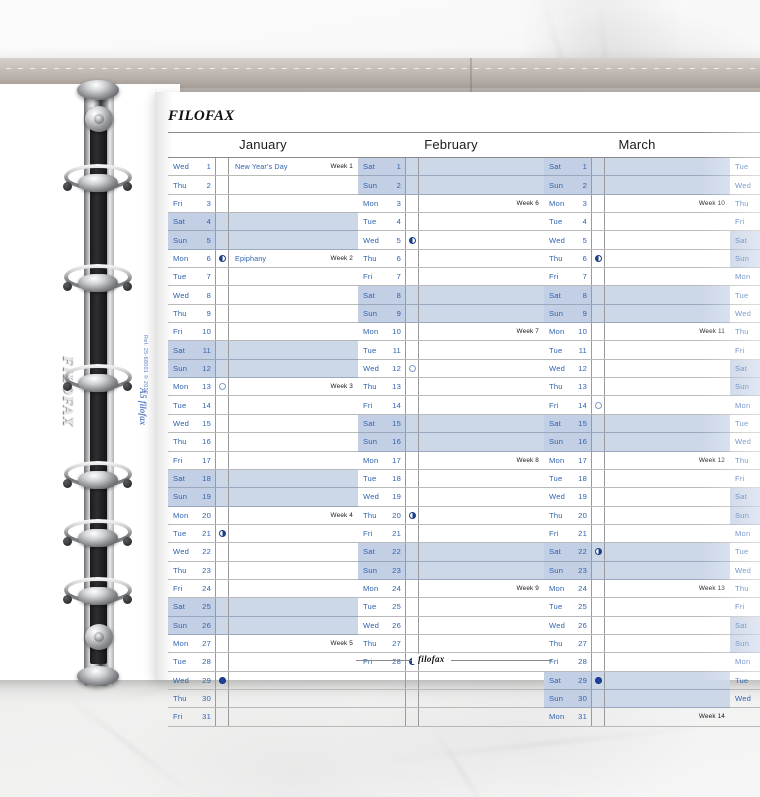 The height and width of the screenshot is (797, 760). What do you see at coordinates (745, 461) in the screenshot?
I see `day-row: Thu 17` at bounding box center [745, 461].